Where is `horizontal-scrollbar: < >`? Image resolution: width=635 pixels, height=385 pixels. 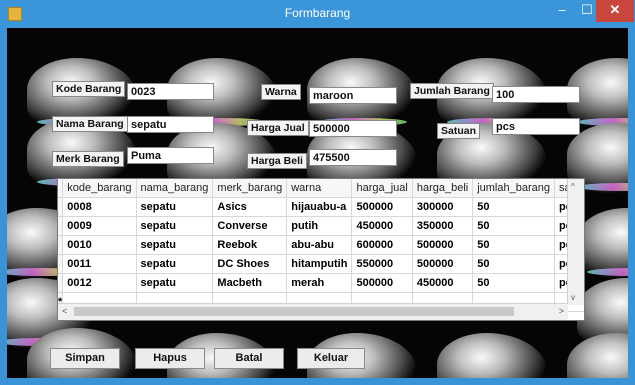
horizontal-scrollbar: < > is located at coordinates (313, 311).